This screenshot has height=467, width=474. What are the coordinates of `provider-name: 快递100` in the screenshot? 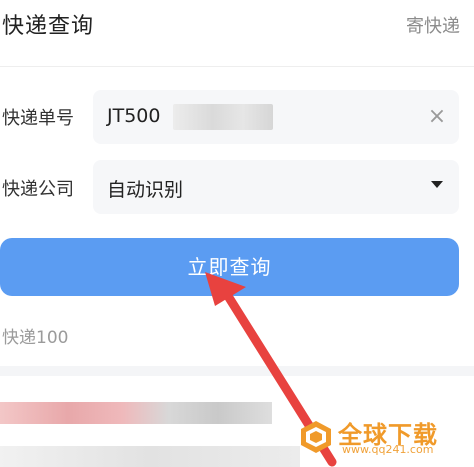 It's located at (35, 338).